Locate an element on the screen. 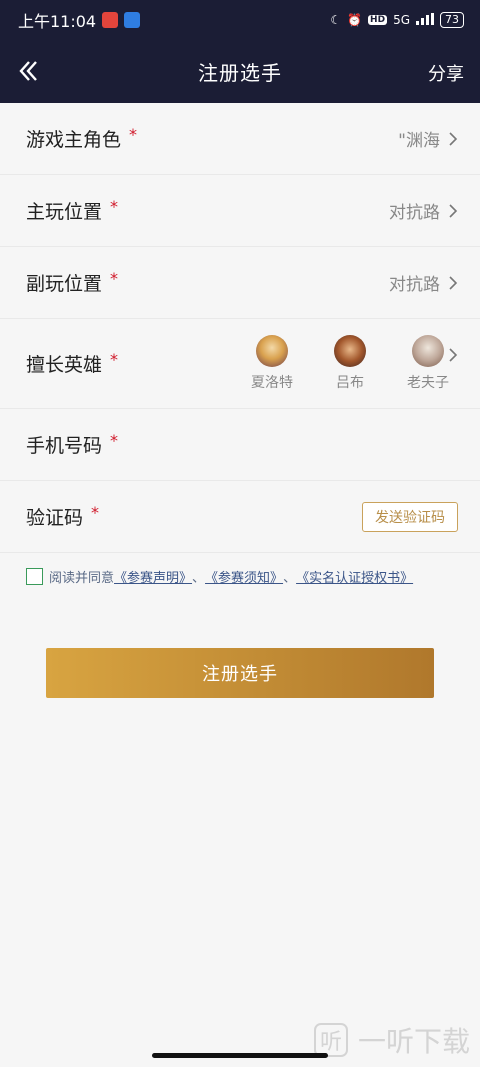 Image resolution: width=480 pixels, height=1067 pixels. phone-label: 手机号码 is located at coordinates (64, 446).